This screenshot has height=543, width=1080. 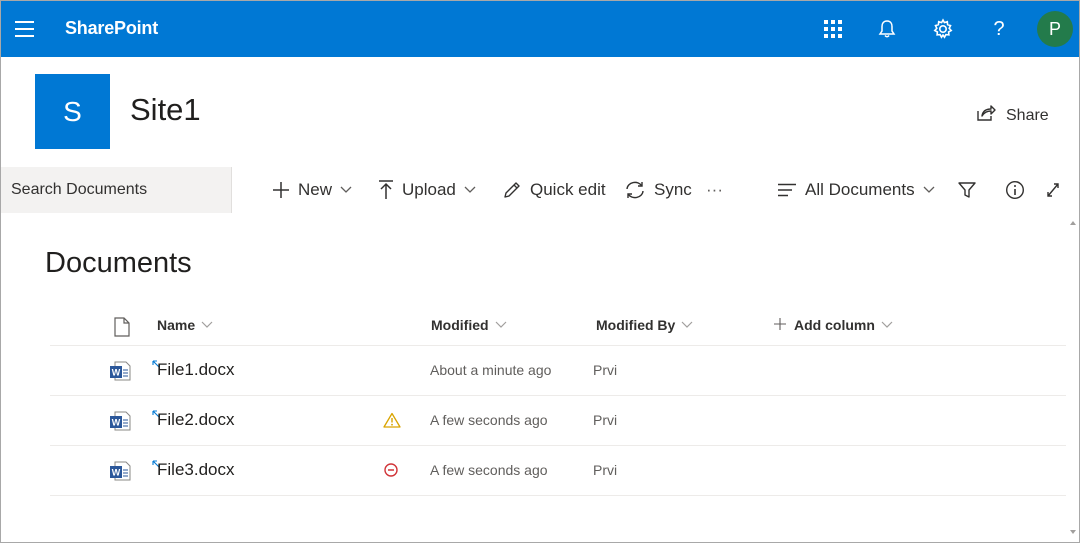 What do you see at coordinates (1073, 223) in the screenshot?
I see `scroll-up-arrow` at bounding box center [1073, 223].